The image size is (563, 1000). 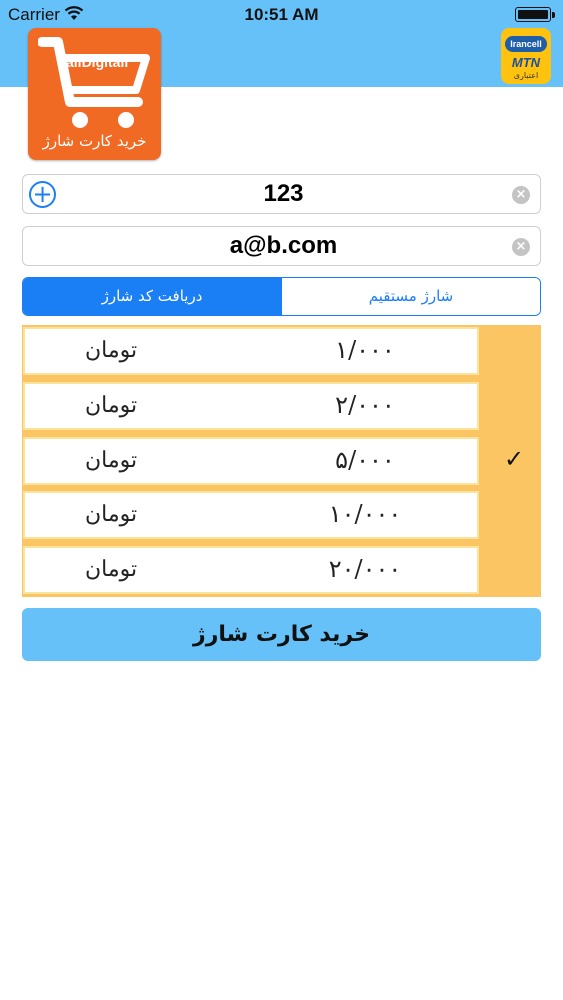 I want to click on mtn-irancell-logo: Irancell MTN اعتباری, so click(x=526, y=56).